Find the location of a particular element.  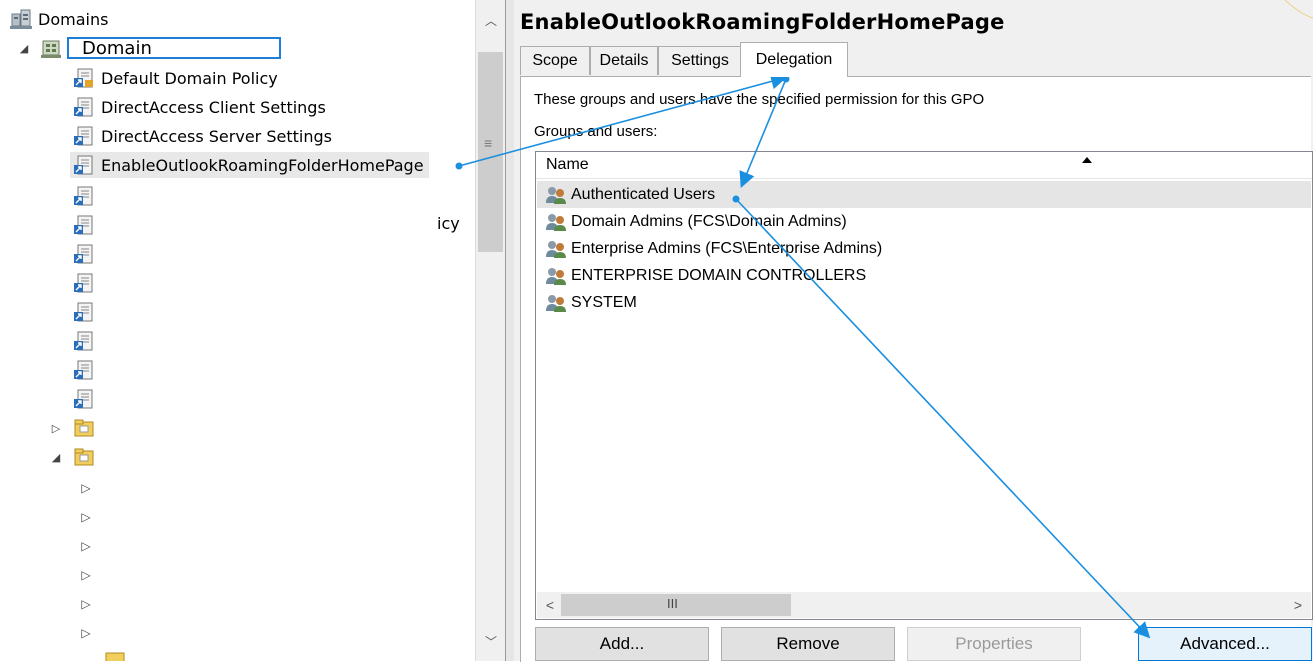

list-item: Domain Admins (FCS\Domain Admins) is located at coordinates (924, 221).